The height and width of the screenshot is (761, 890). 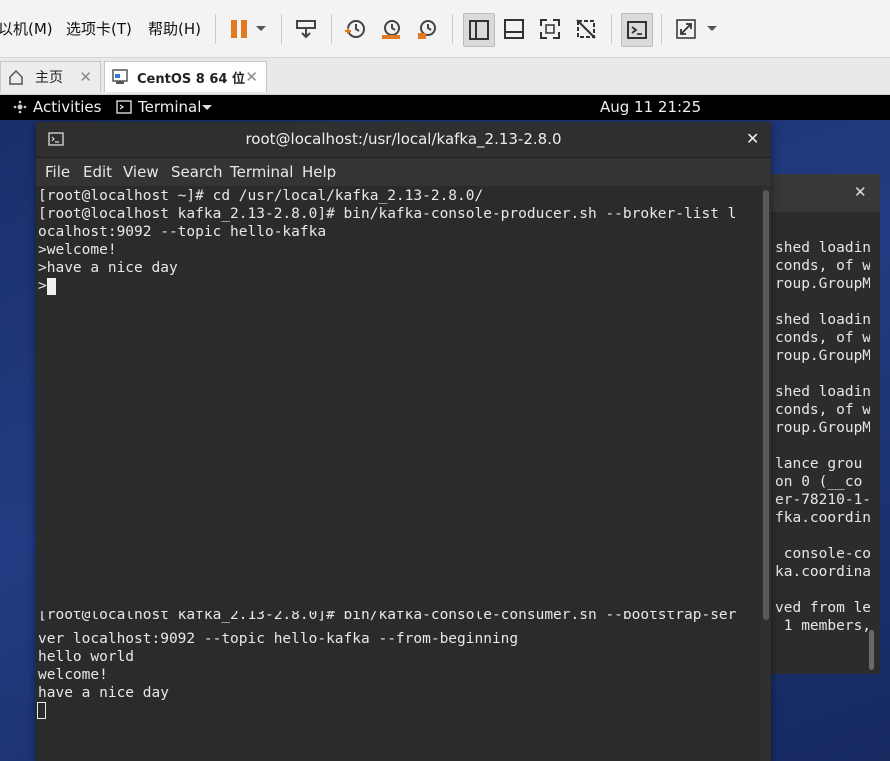 What do you see at coordinates (391, 29) in the screenshot?
I see `revert-snapshot-icon` at bounding box center [391, 29].